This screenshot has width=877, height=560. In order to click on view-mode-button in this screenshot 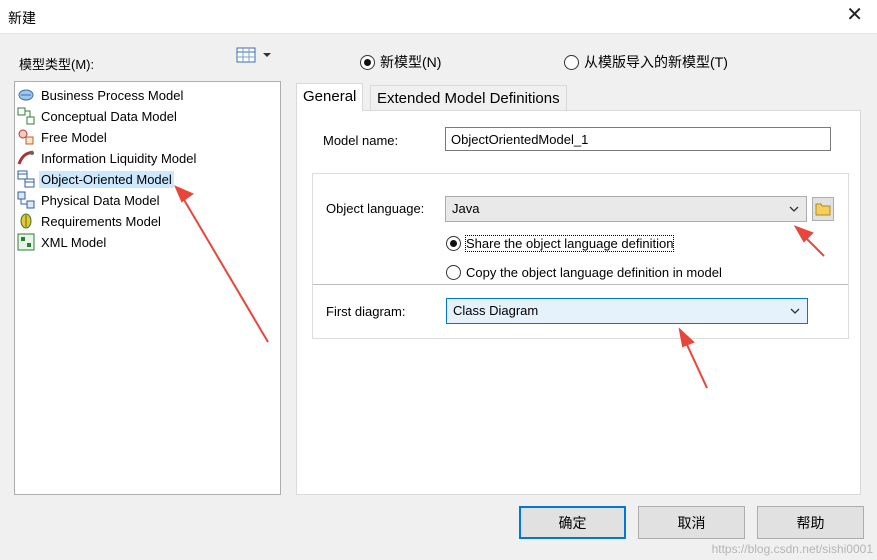, I will do `click(256, 55)`.